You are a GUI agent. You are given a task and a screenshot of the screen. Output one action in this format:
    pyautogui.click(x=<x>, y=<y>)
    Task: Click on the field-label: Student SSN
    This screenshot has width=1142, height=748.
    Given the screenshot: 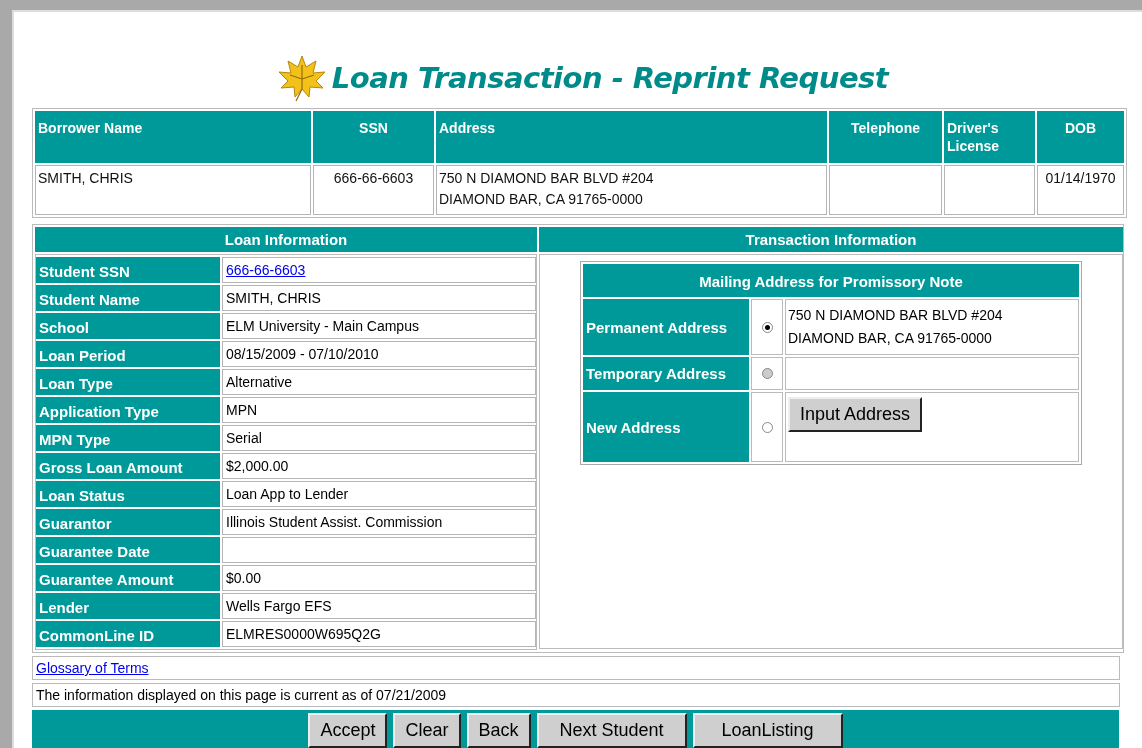 What is the action you would take?
    pyautogui.click(x=128, y=270)
    